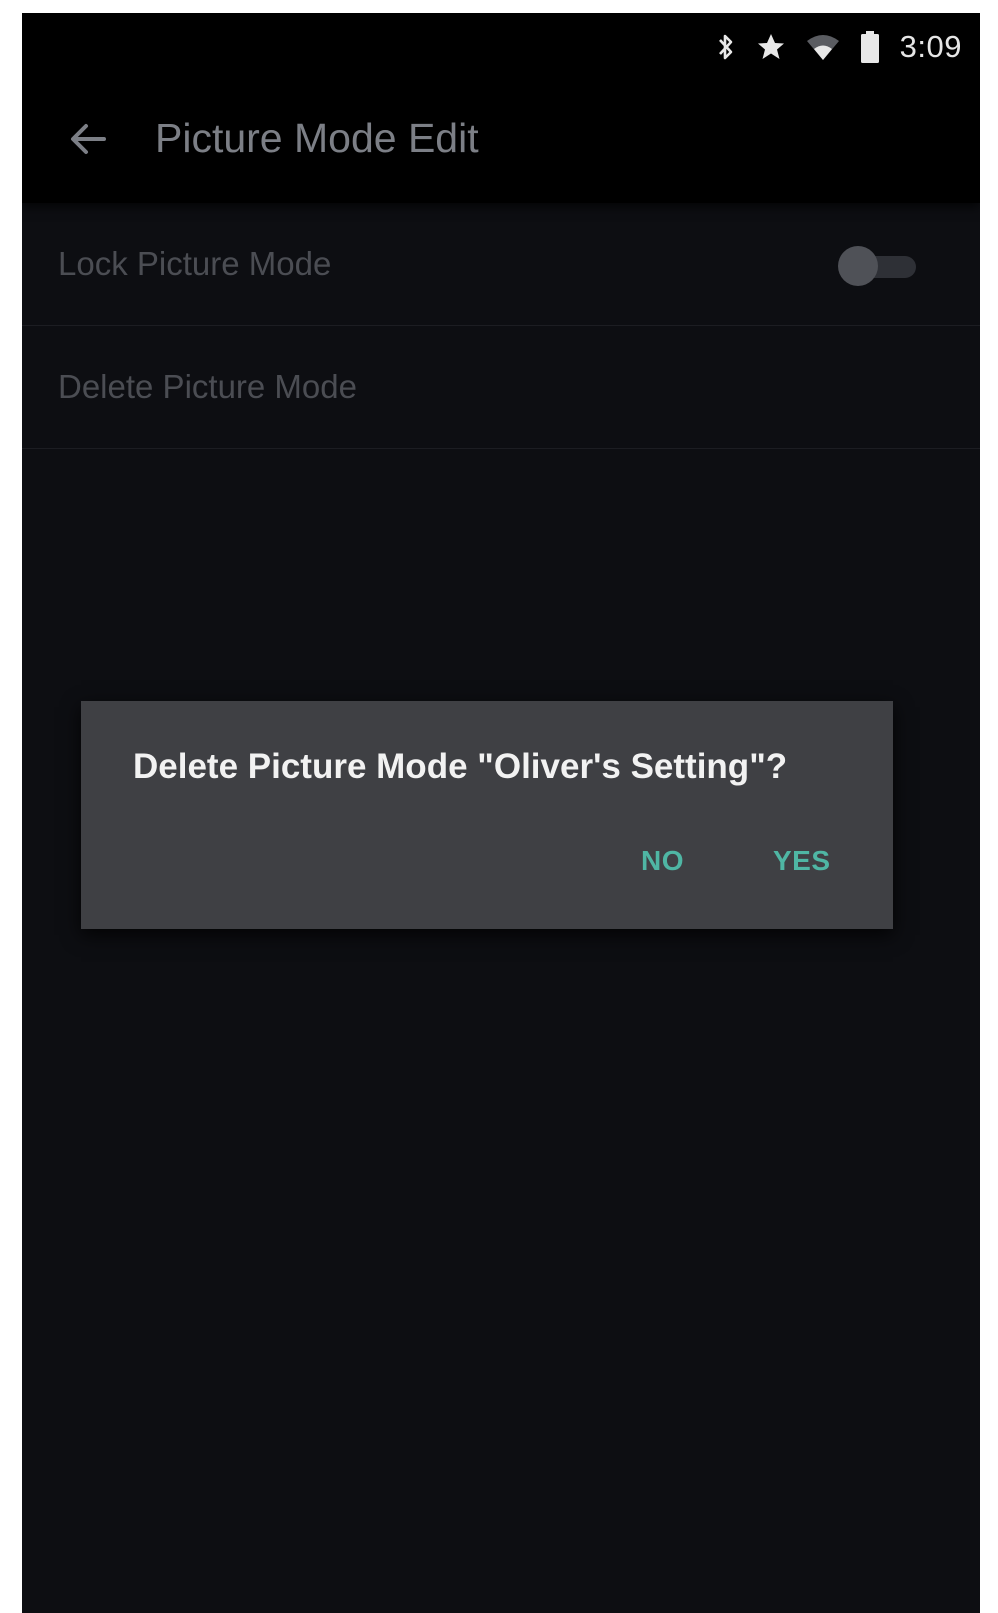 This screenshot has height=1613, width=998. Describe the element at coordinates (207, 386) in the screenshot. I see `delete-picture-mode-label: Delete Picture Mode` at that location.